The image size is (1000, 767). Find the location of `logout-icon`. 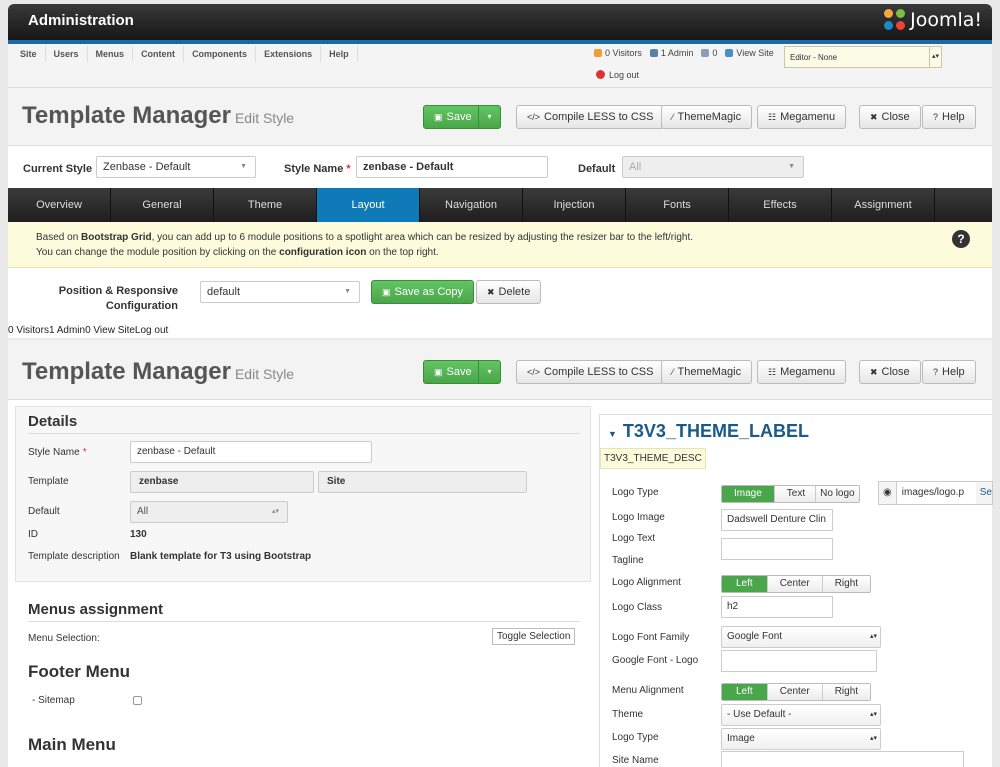

logout-icon is located at coordinates (600, 74).